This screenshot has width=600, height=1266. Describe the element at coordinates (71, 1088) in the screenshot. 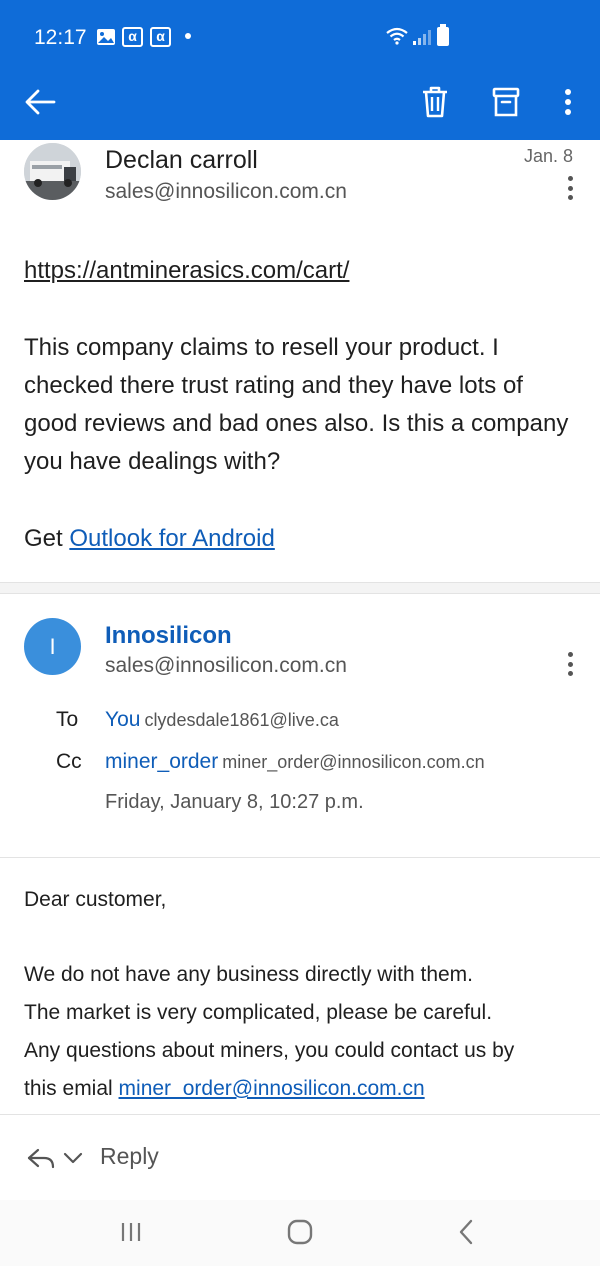

I see `body-line-prefix: this emial` at that location.